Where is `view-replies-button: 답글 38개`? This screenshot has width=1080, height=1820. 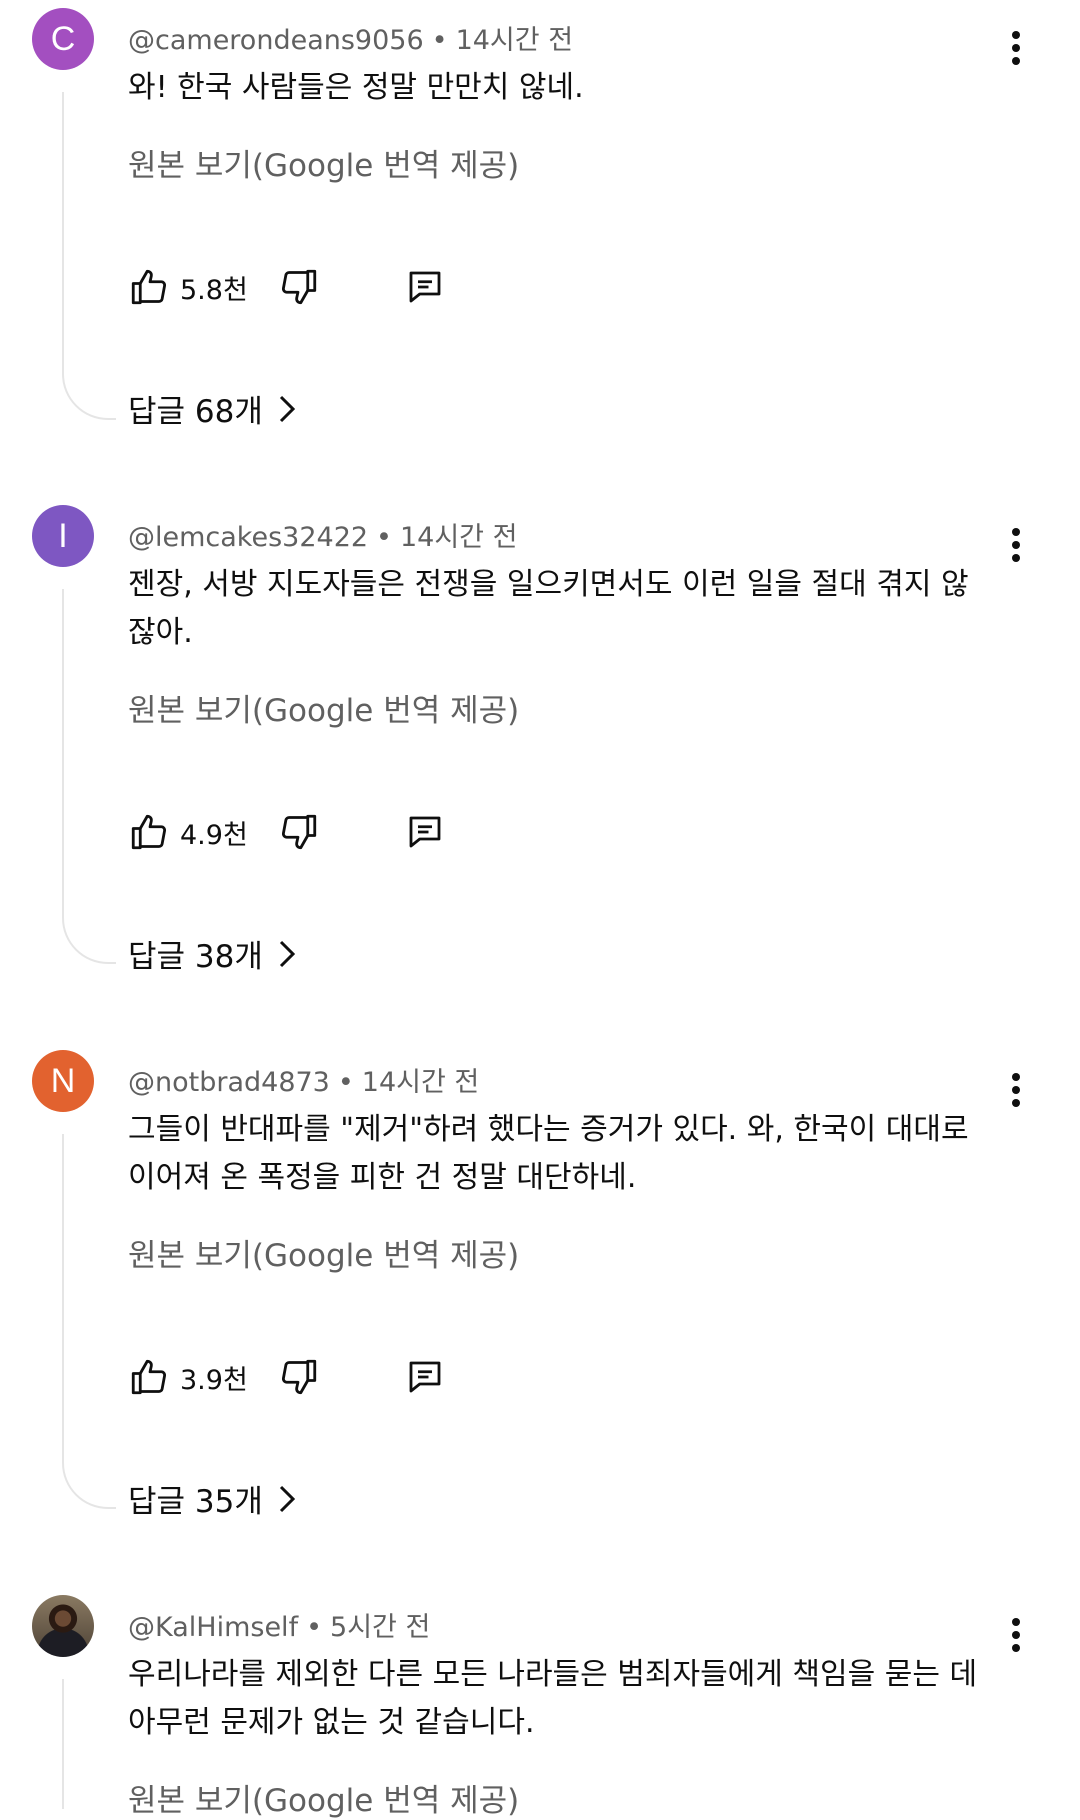
view-replies-button: 답글 38개 is located at coordinates (211, 953).